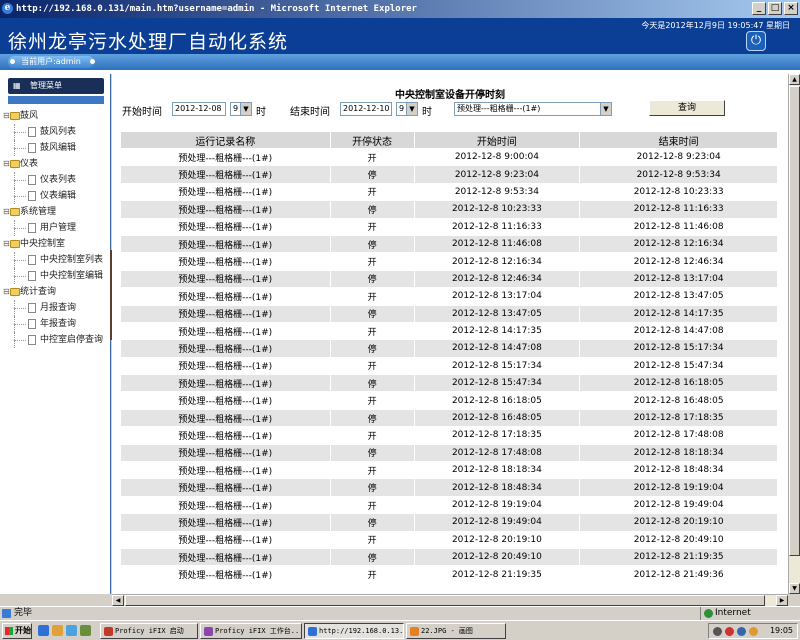  Describe the element at coordinates (29, 116) in the screenshot. I see `sidebar-group-label: 鼓风` at that location.